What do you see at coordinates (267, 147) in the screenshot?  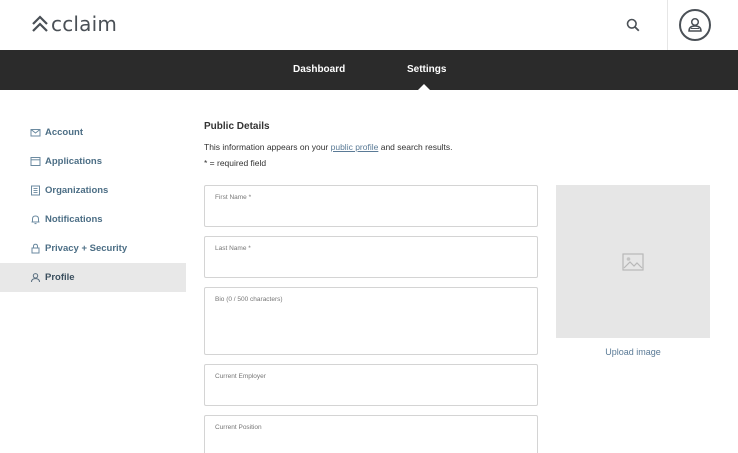 I see `info-prefix: This information appears on your` at bounding box center [267, 147].